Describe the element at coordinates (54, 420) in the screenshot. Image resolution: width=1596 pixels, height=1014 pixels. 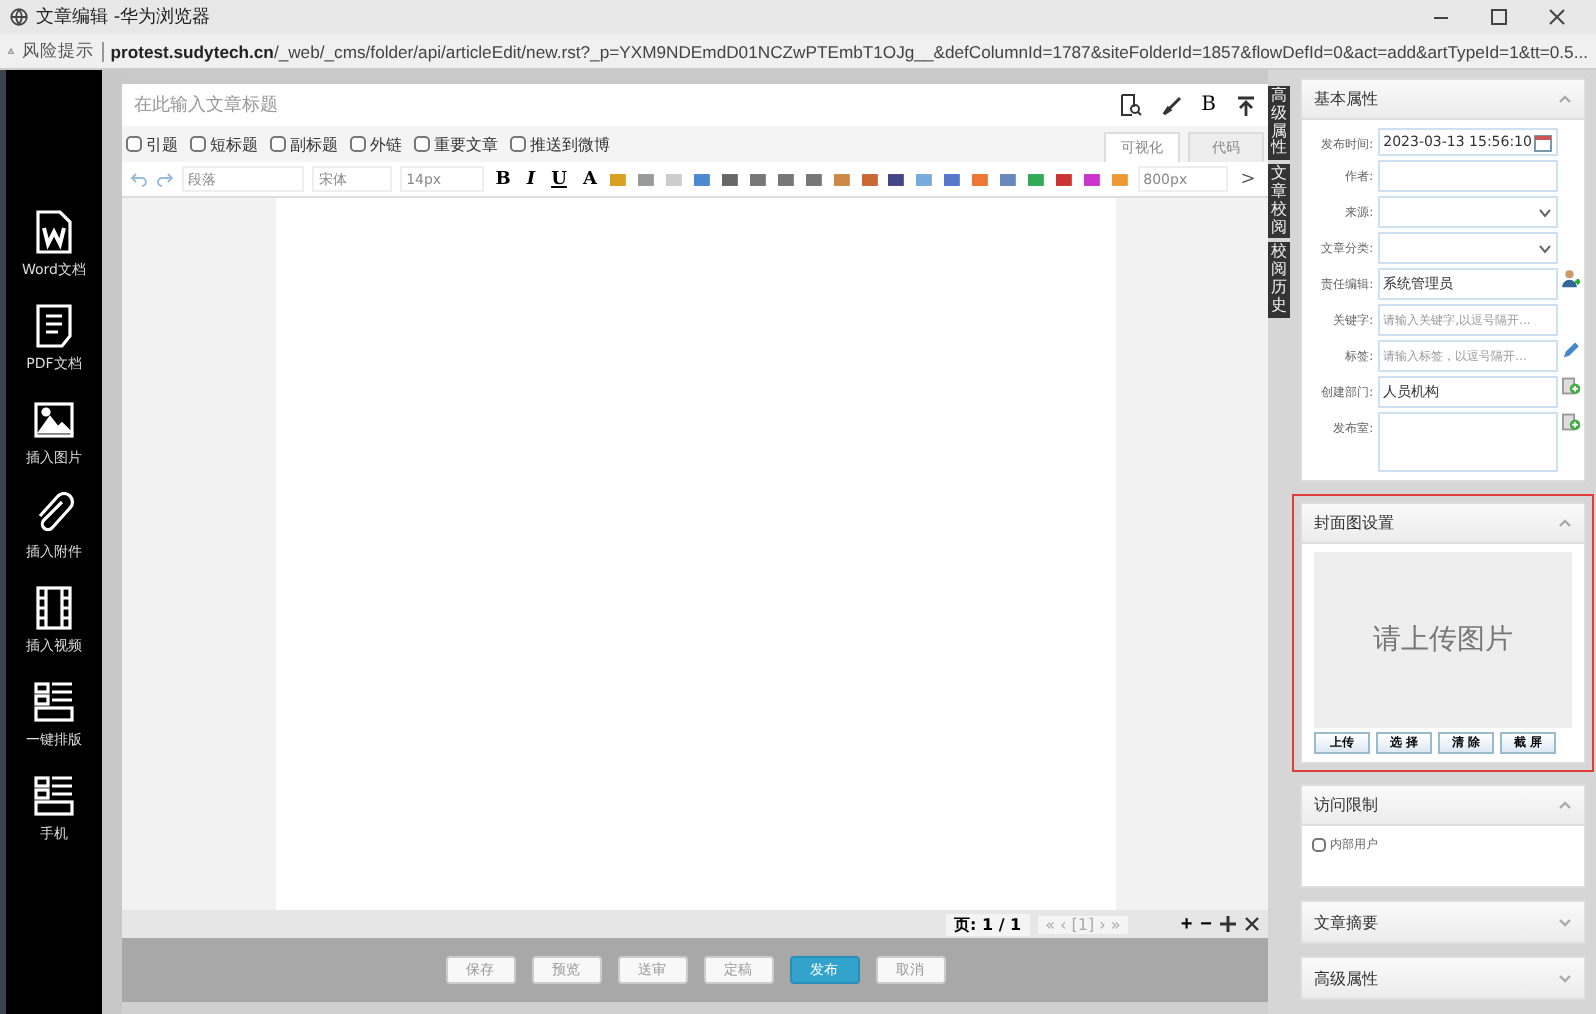
I see `image-icon` at that location.